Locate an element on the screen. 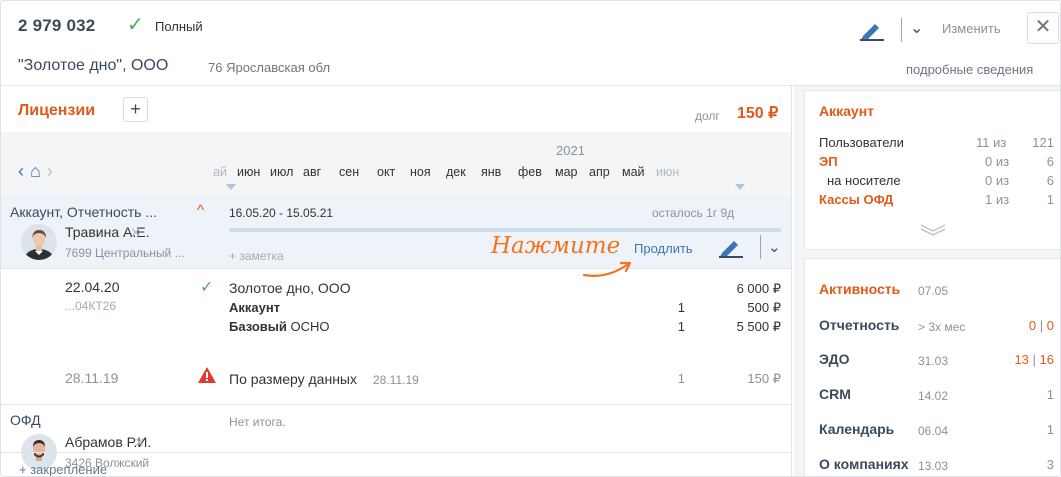  account-stat-label: ЭП is located at coordinates (828, 161).